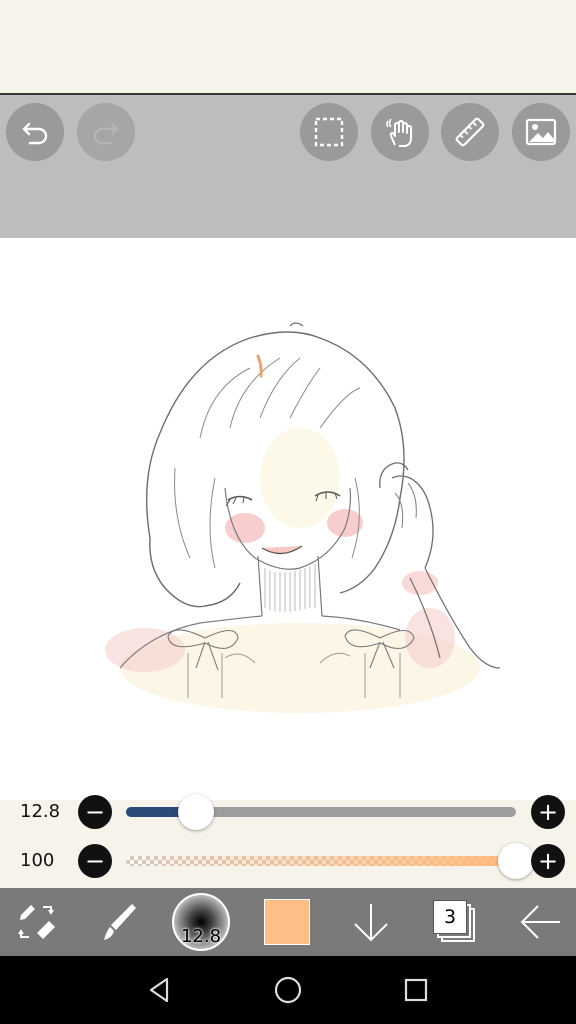 Image resolution: width=576 pixels, height=1024 pixels. I want to click on image-button, so click(541, 132).